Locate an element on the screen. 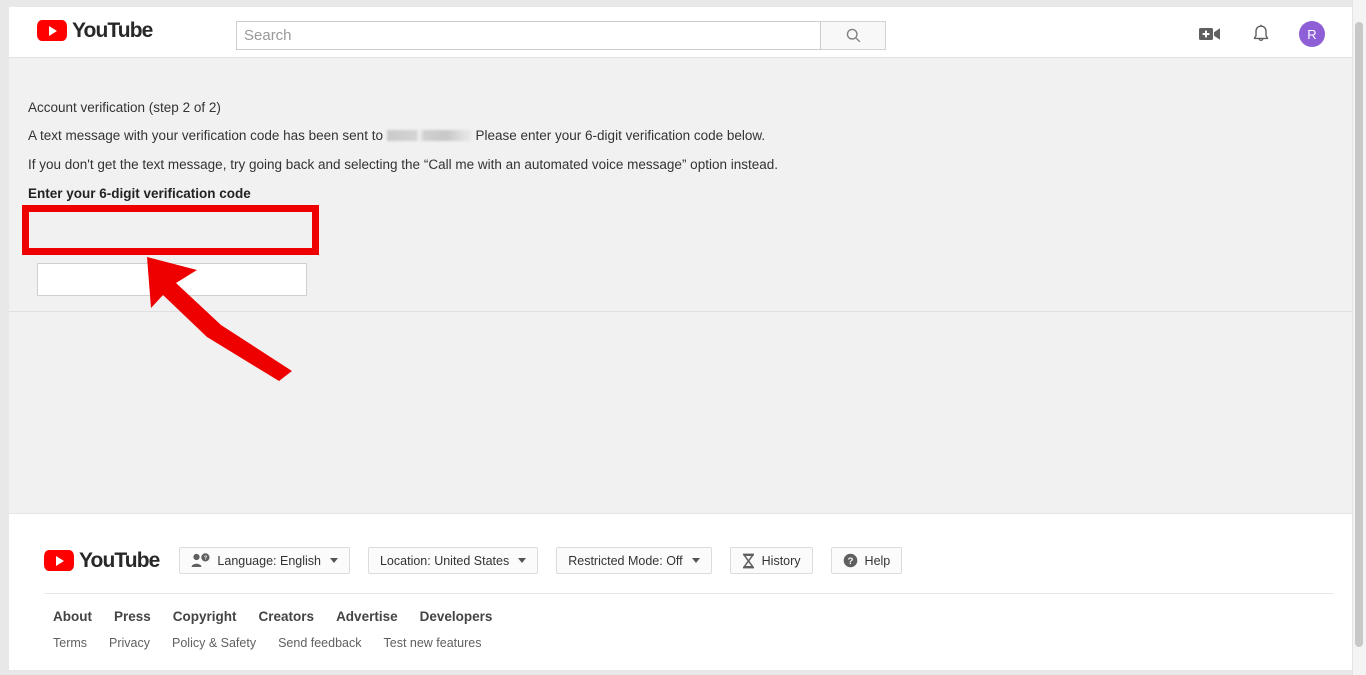  footer-youtube-logo: YouTube is located at coordinates (102, 560).